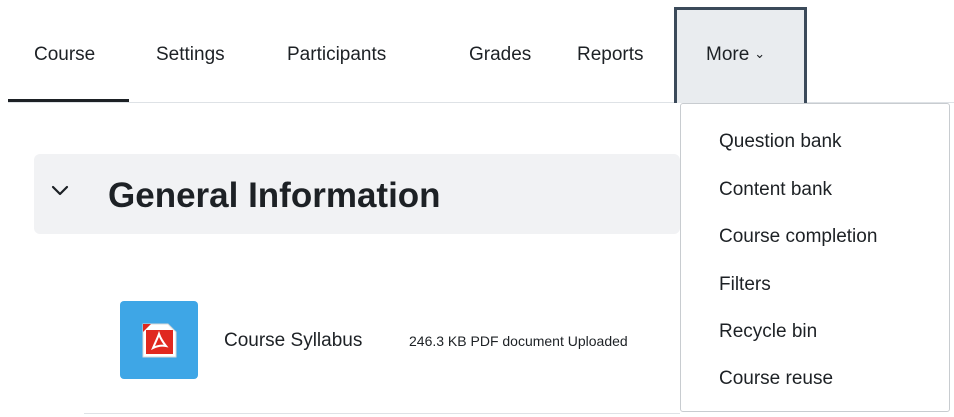 Image resolution: width=954 pixels, height=417 pixels. I want to click on tab-course: Course, so click(64, 55).